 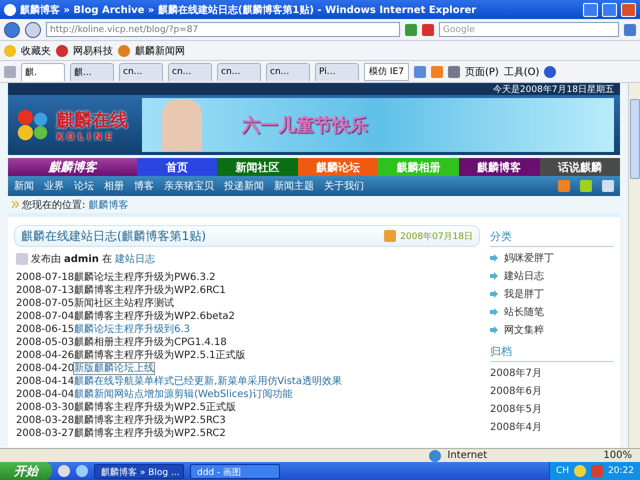 I want to click on zone-label: Internet, so click(x=467, y=455).